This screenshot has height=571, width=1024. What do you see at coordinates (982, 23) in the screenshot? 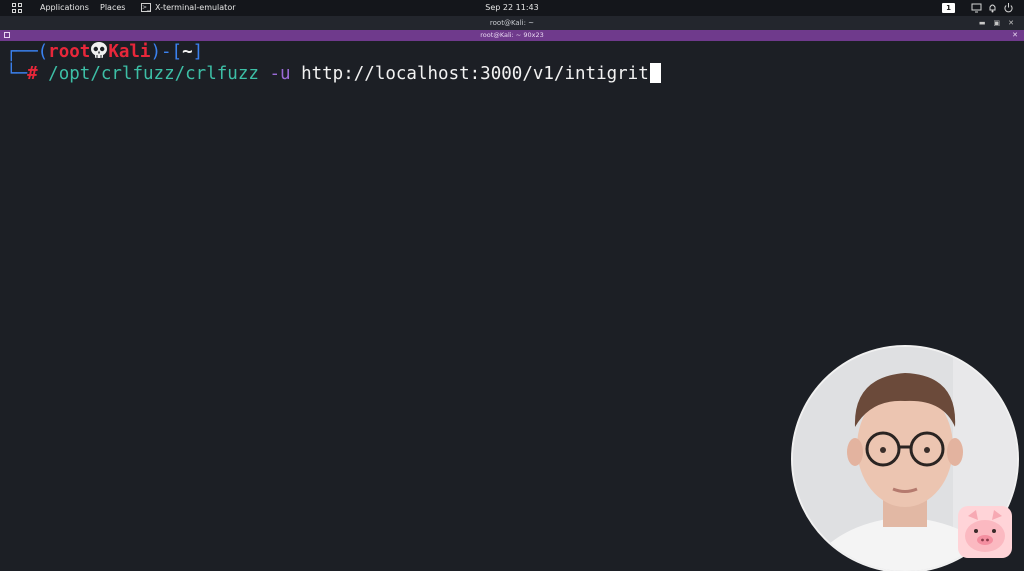
I see `minimize-icon: ▬` at bounding box center [982, 23].